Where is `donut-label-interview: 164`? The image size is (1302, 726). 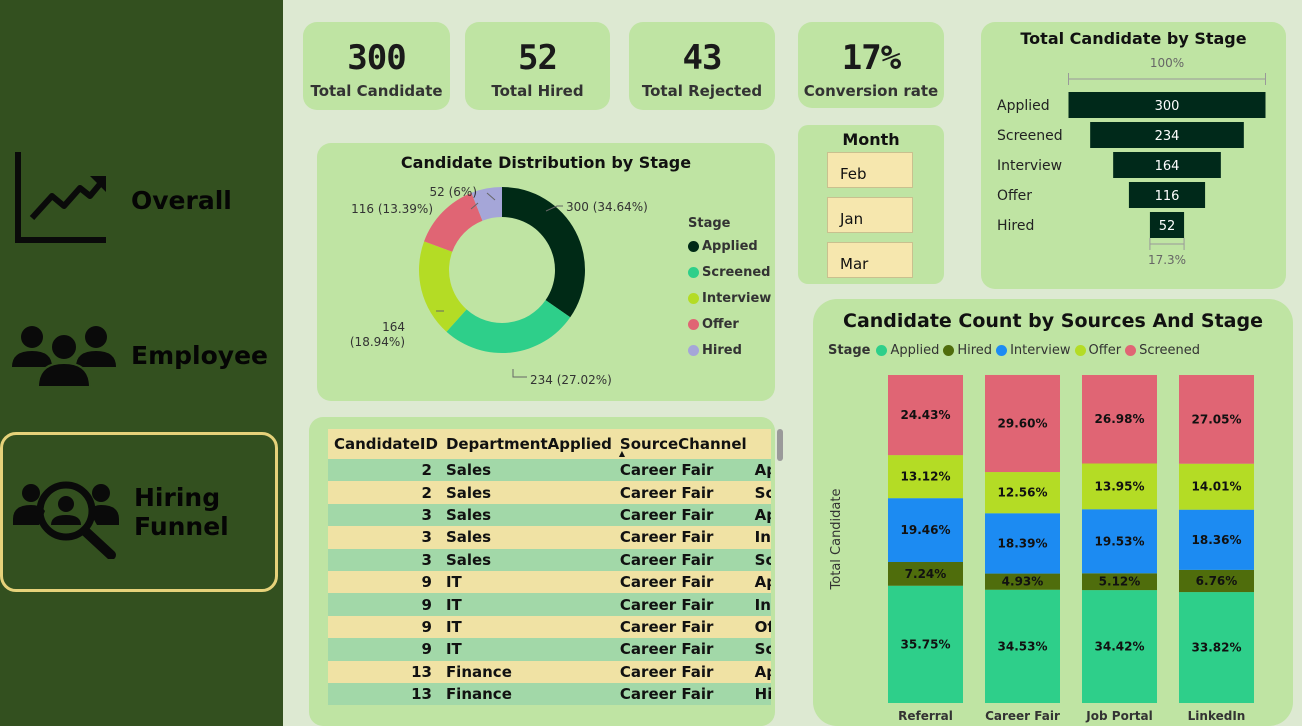 donut-label-interview: 164 is located at coordinates (393, 327).